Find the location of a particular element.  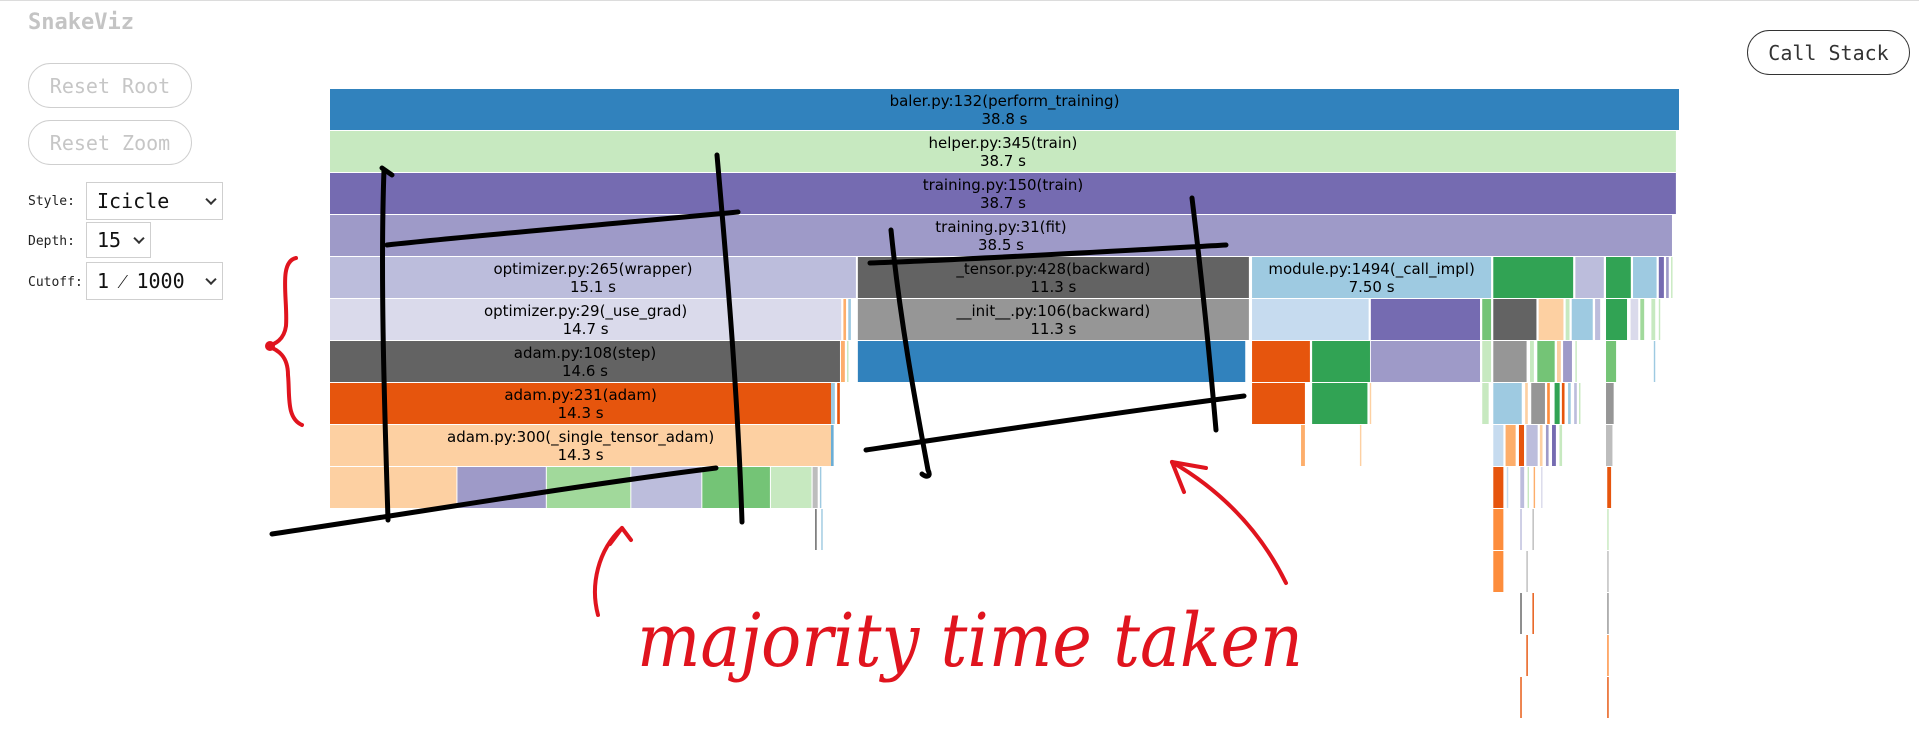

icicle-node: baler.py:132(perform_training)38.8 s is located at coordinates (1004, 109).